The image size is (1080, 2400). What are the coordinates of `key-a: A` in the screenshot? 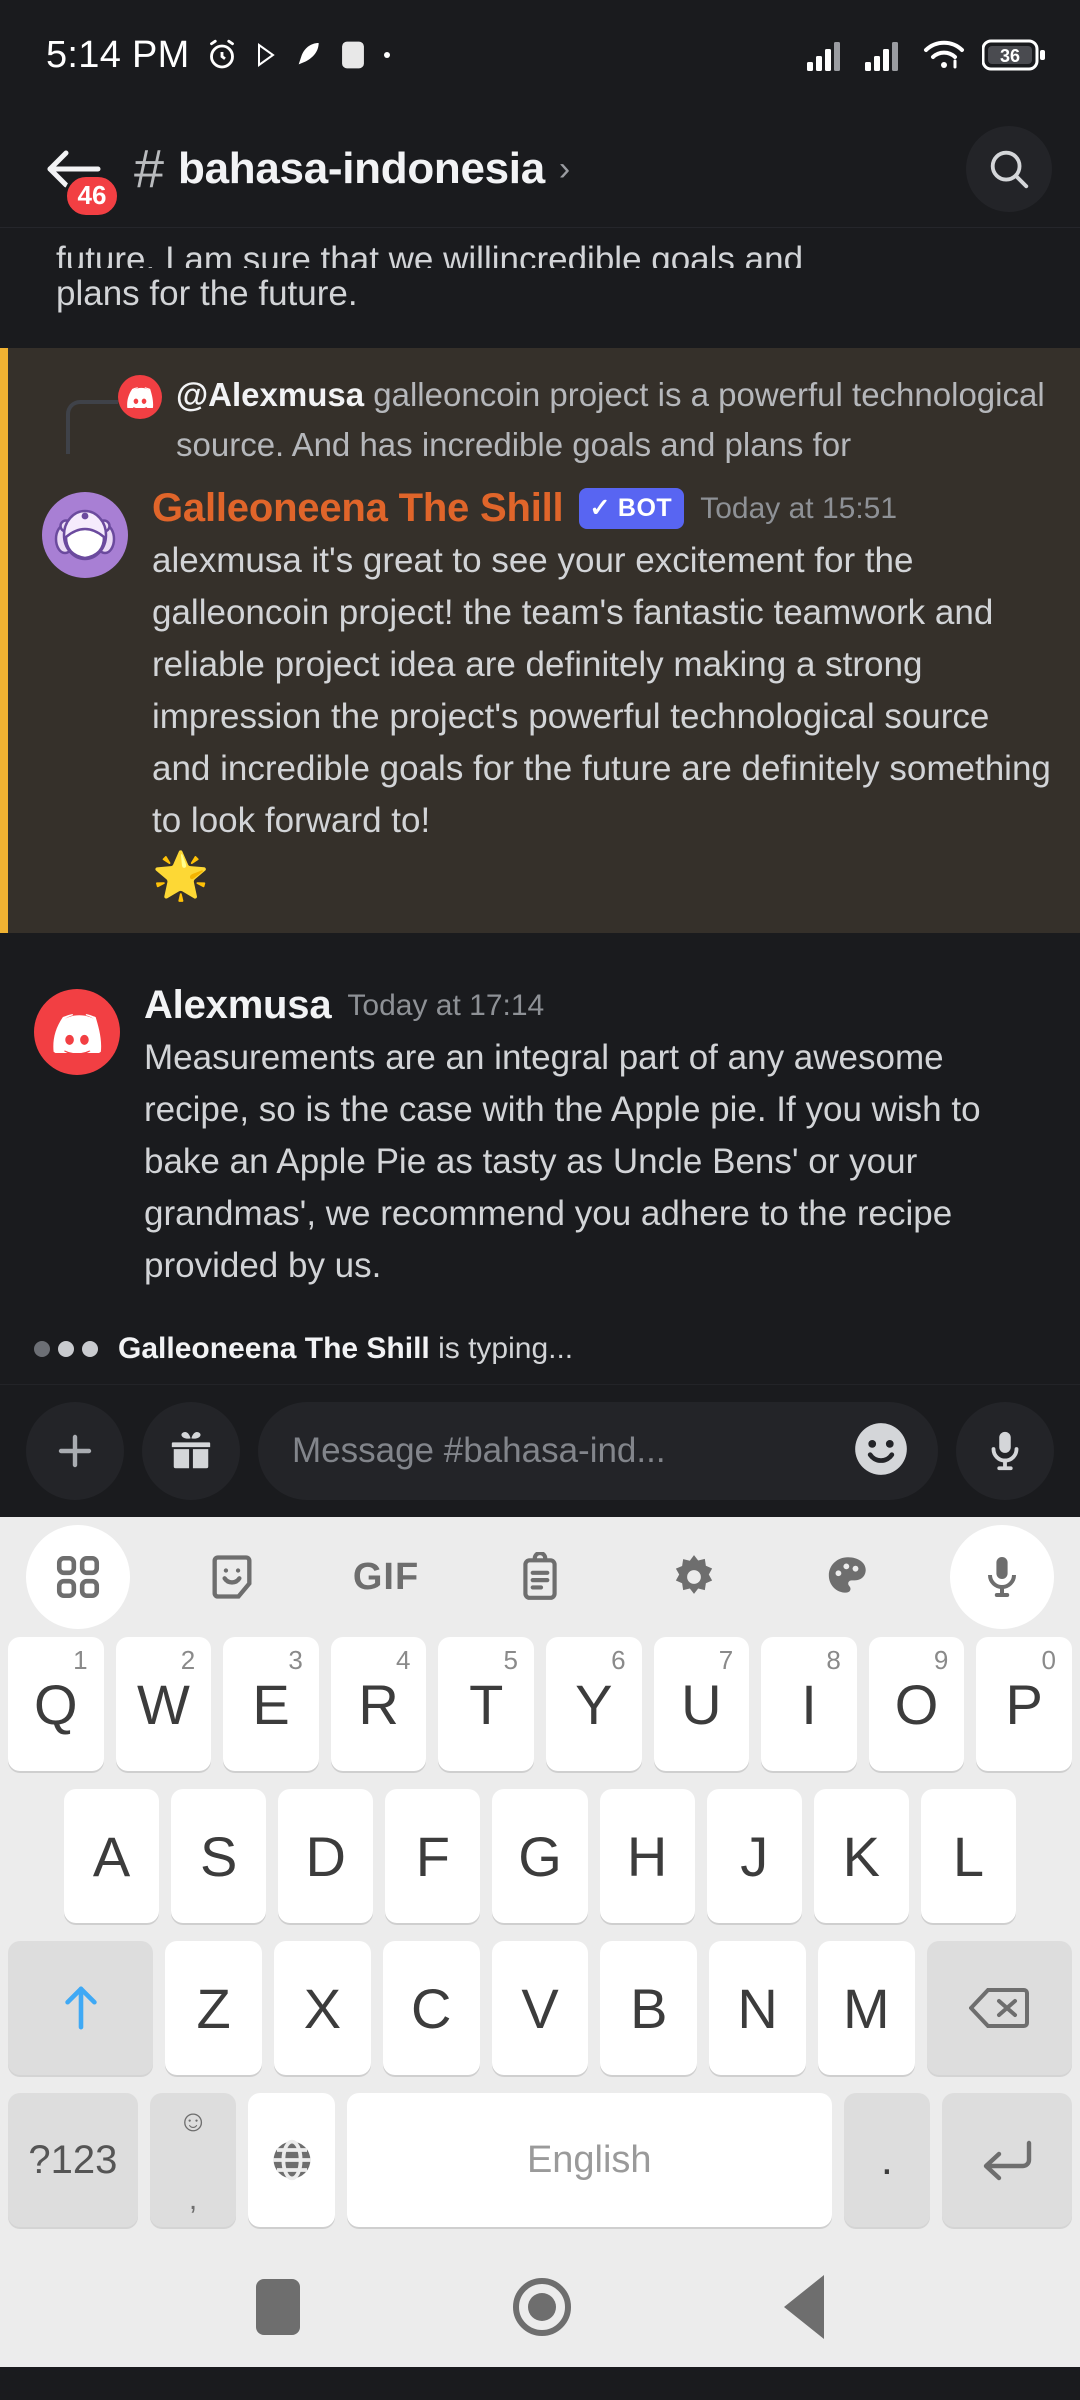 It's located at (112, 1856).